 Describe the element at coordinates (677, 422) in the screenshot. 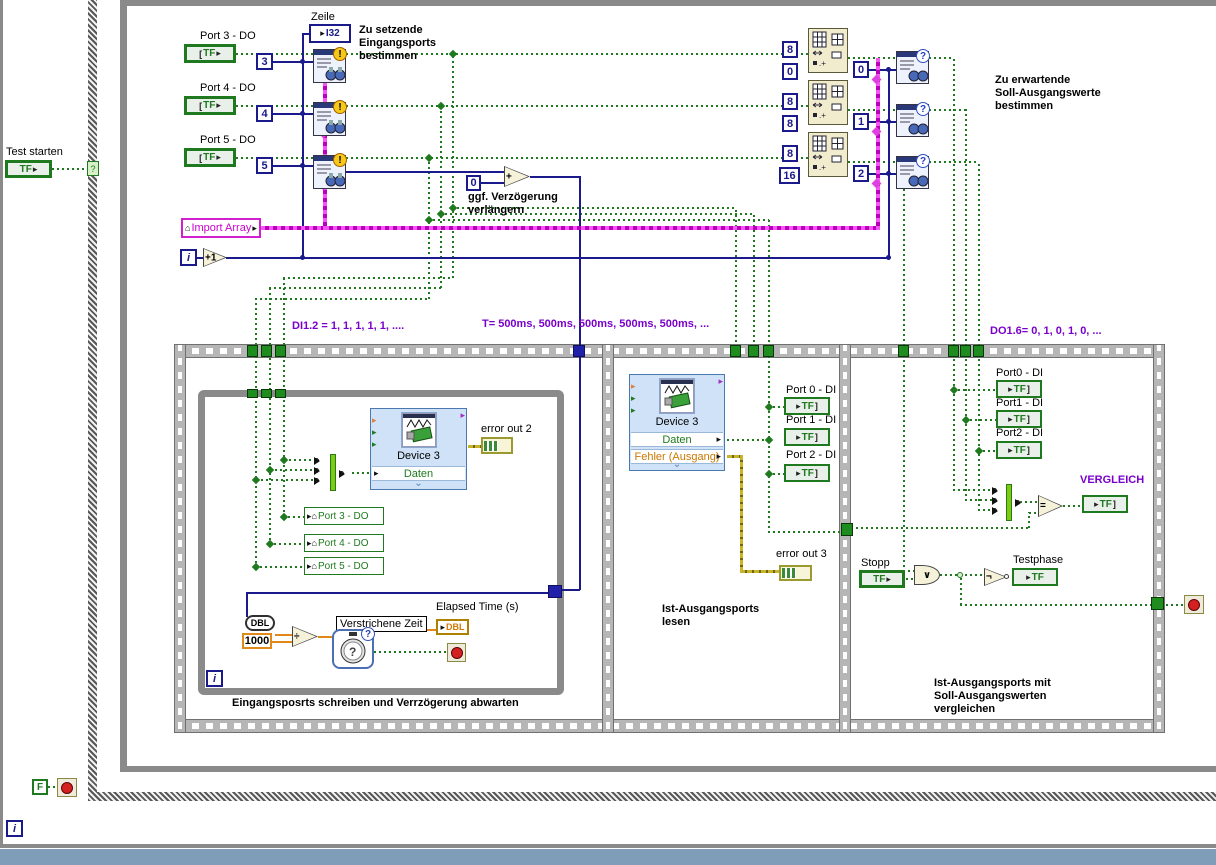

I see `daq-assistant-read: Device 3 Daten ▸ Fehler (Ausgang) ▸ ⌄ ▸ ▸ ▸ ▸` at that location.